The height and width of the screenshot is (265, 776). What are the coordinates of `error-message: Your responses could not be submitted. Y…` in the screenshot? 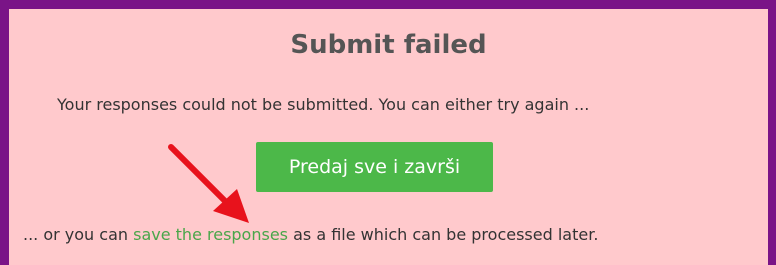 It's located at (323, 104).